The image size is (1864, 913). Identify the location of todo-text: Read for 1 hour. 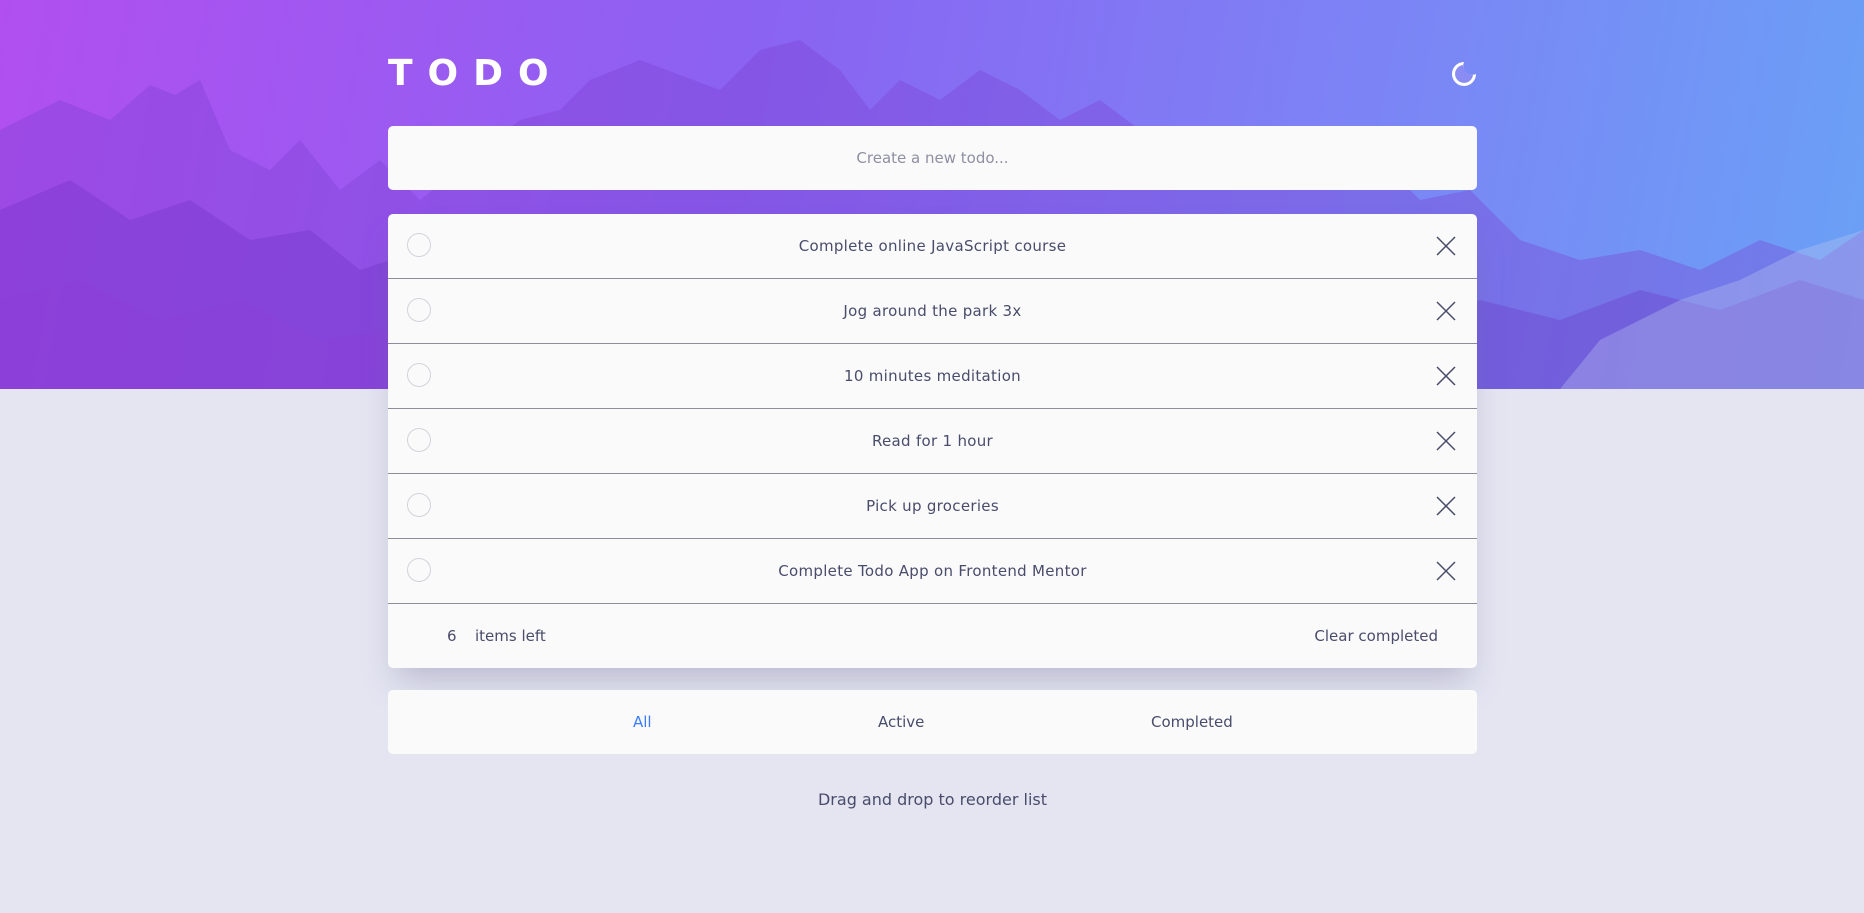
(932, 441).